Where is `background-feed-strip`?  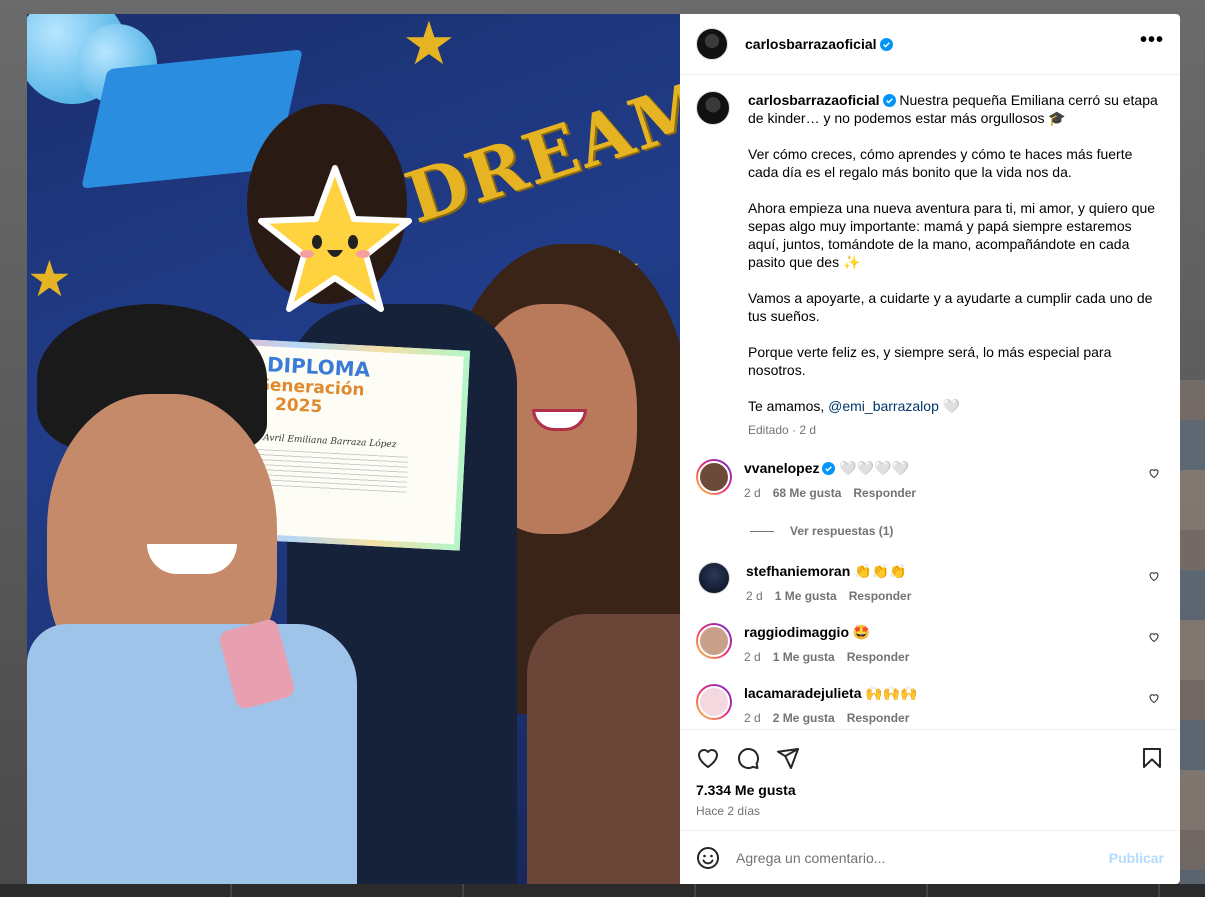 background-feed-strip is located at coordinates (1192, 638).